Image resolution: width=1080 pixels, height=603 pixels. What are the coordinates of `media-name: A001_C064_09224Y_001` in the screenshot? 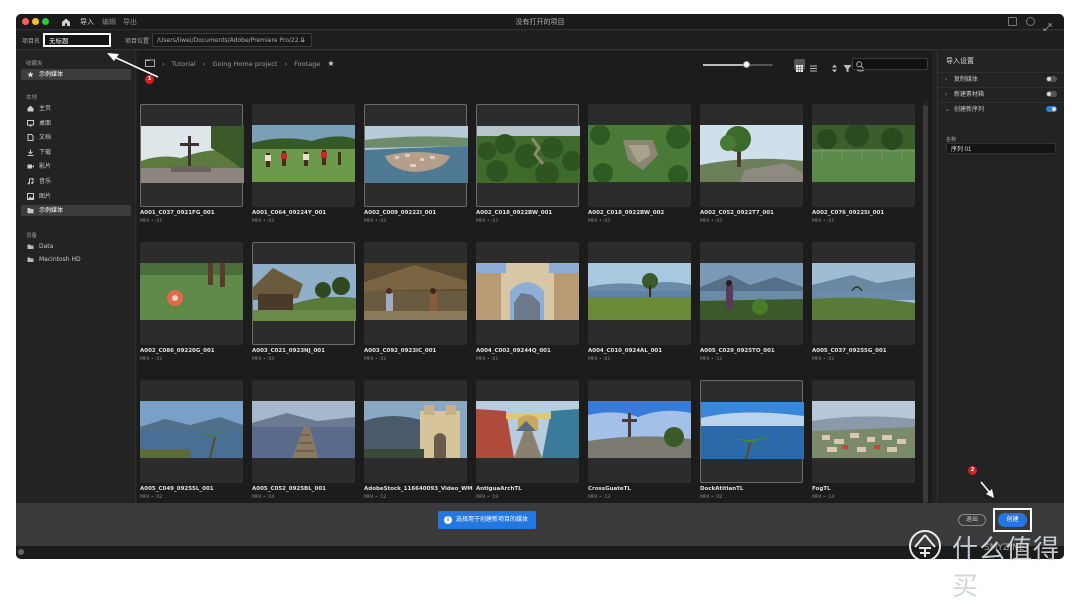 It's located at (289, 213).